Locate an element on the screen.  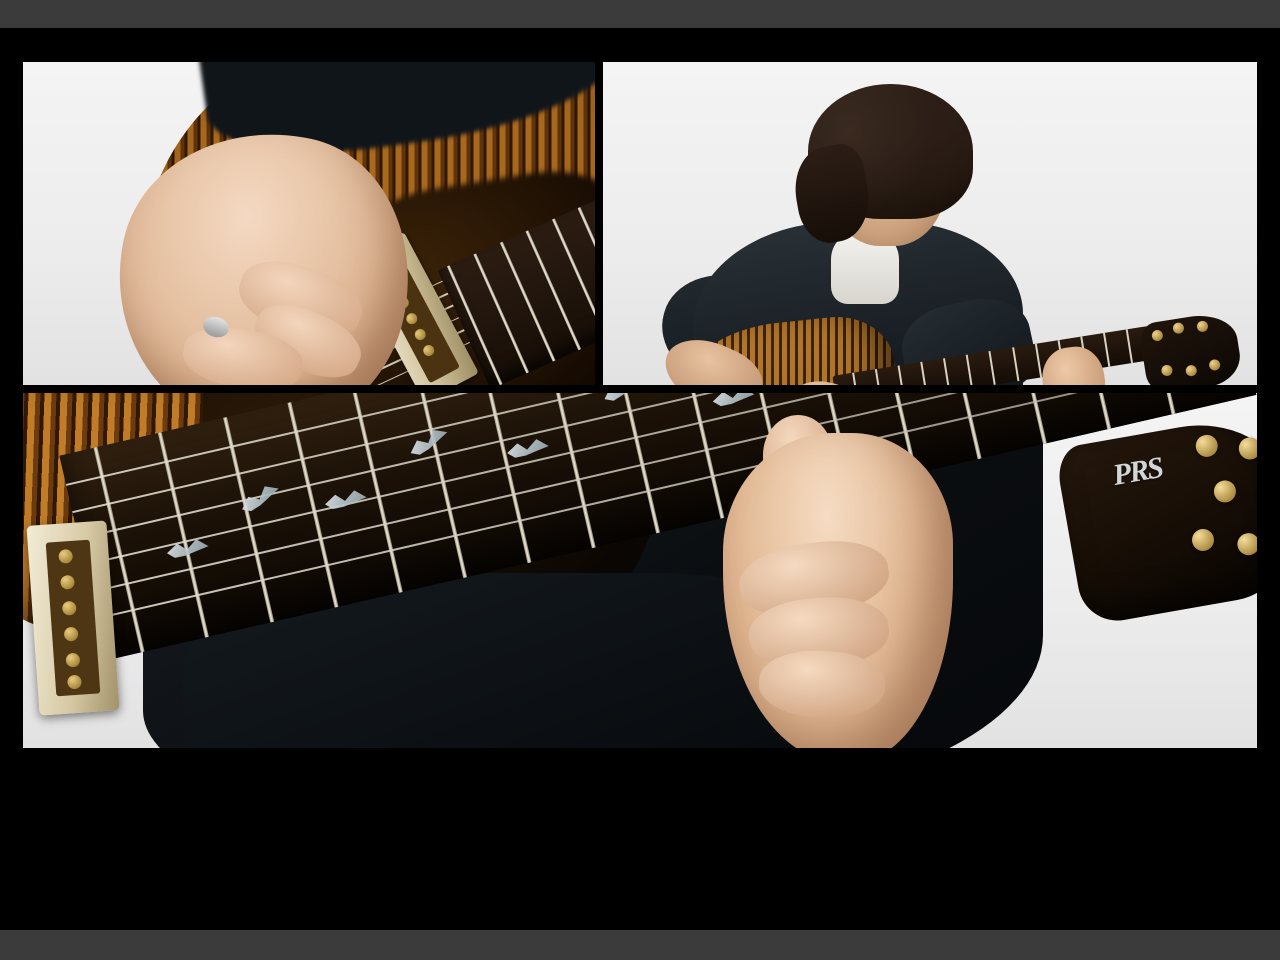
humbucker-pickup is located at coordinates (73, 618).